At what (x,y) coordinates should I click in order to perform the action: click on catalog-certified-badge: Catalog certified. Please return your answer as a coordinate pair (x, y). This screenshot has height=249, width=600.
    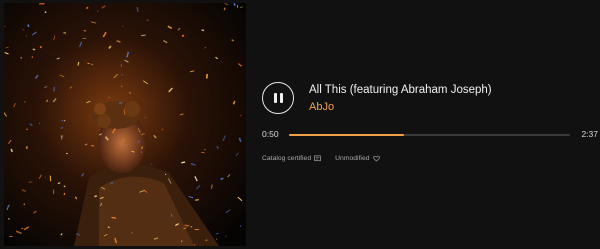
    Looking at the image, I should click on (291, 158).